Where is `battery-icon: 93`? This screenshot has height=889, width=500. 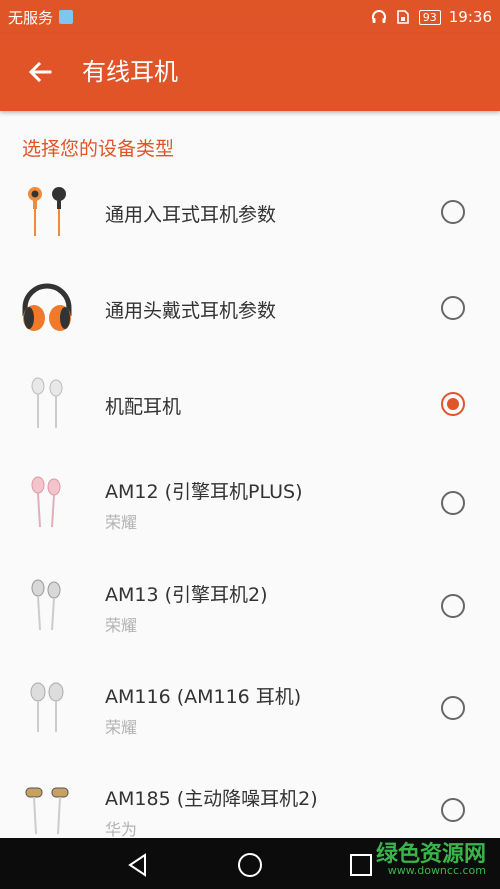 battery-icon: 93 is located at coordinates (429, 17).